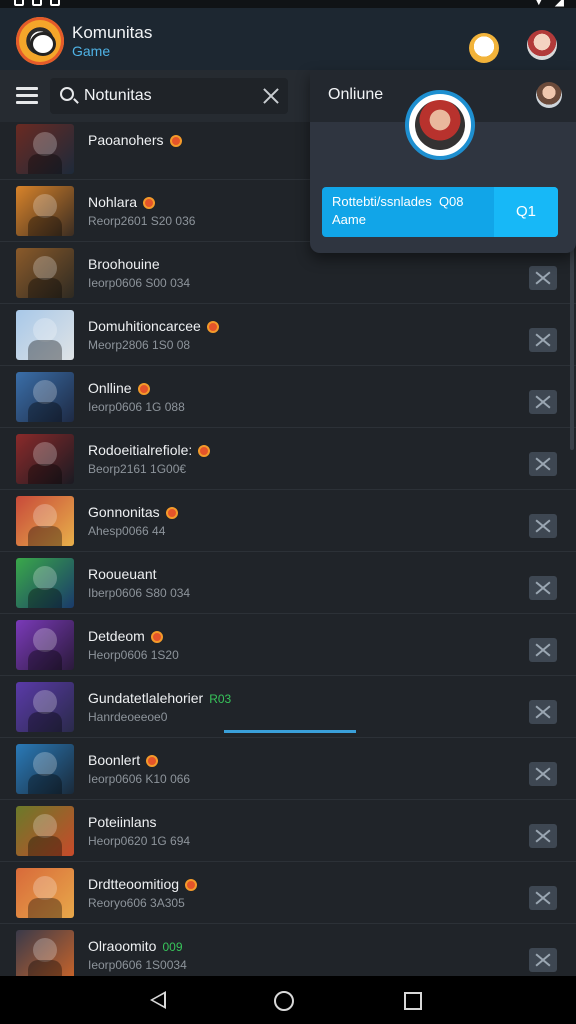 The image size is (576, 1024). I want to click on app-subtitle: Game, so click(91, 51).